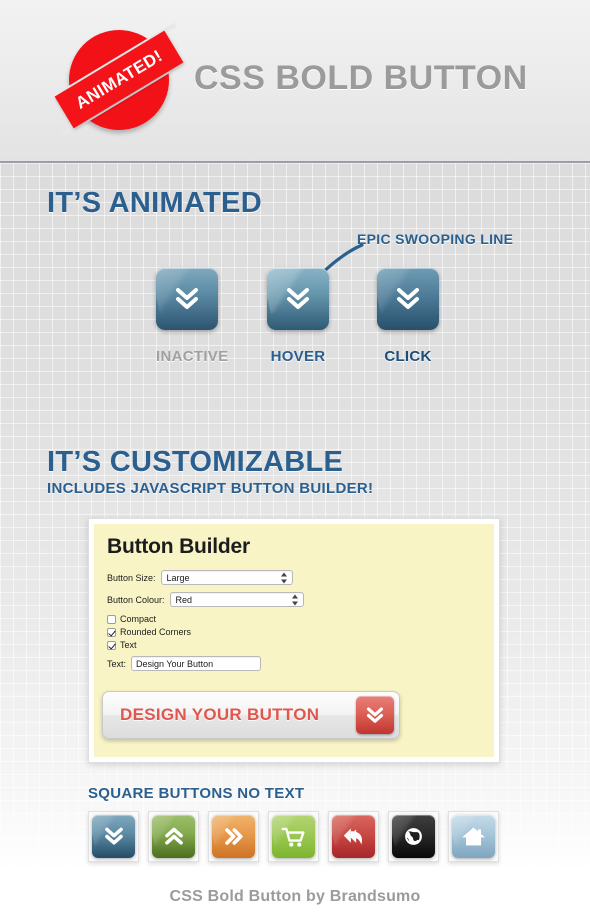  Describe the element at coordinates (226, 577) in the screenshot. I see `button-size-select: Large` at that location.